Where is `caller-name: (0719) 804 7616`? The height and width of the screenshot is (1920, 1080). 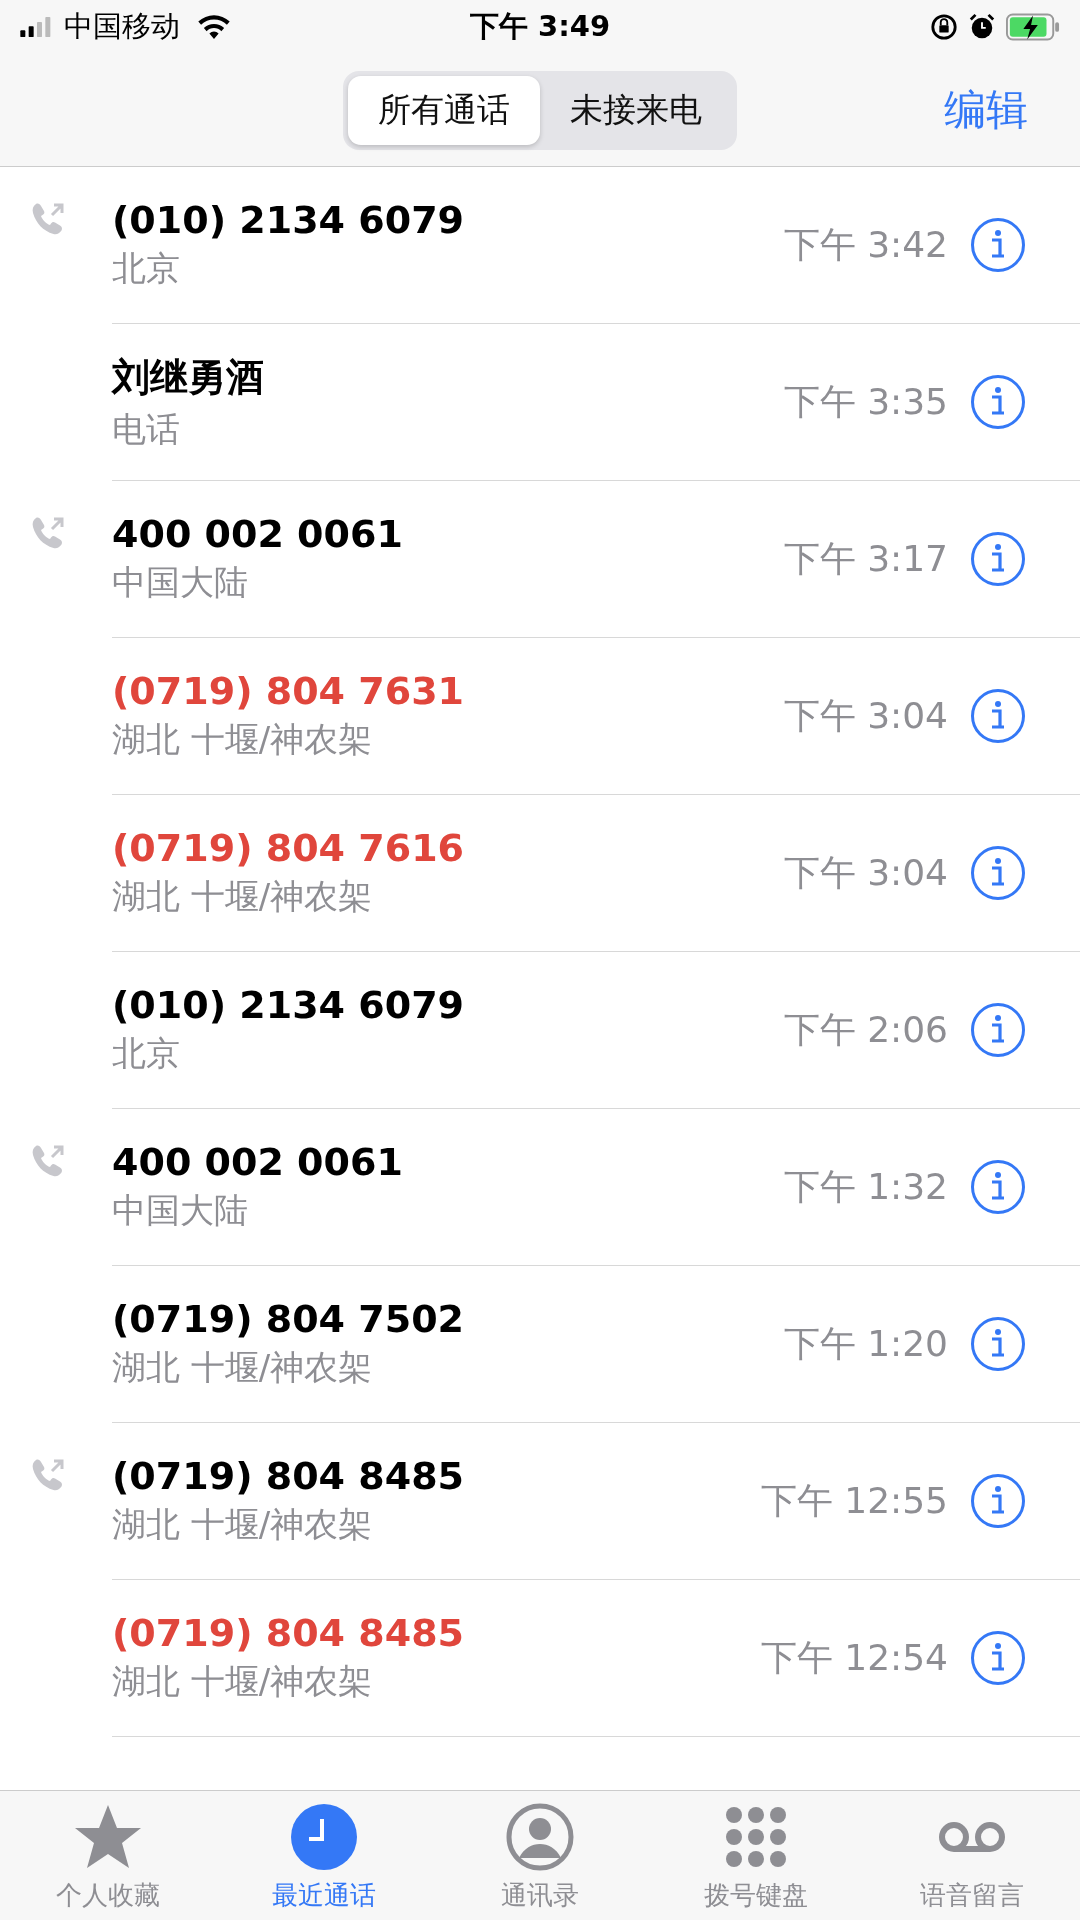
caller-name: (0719) 804 7616 is located at coordinates (289, 848).